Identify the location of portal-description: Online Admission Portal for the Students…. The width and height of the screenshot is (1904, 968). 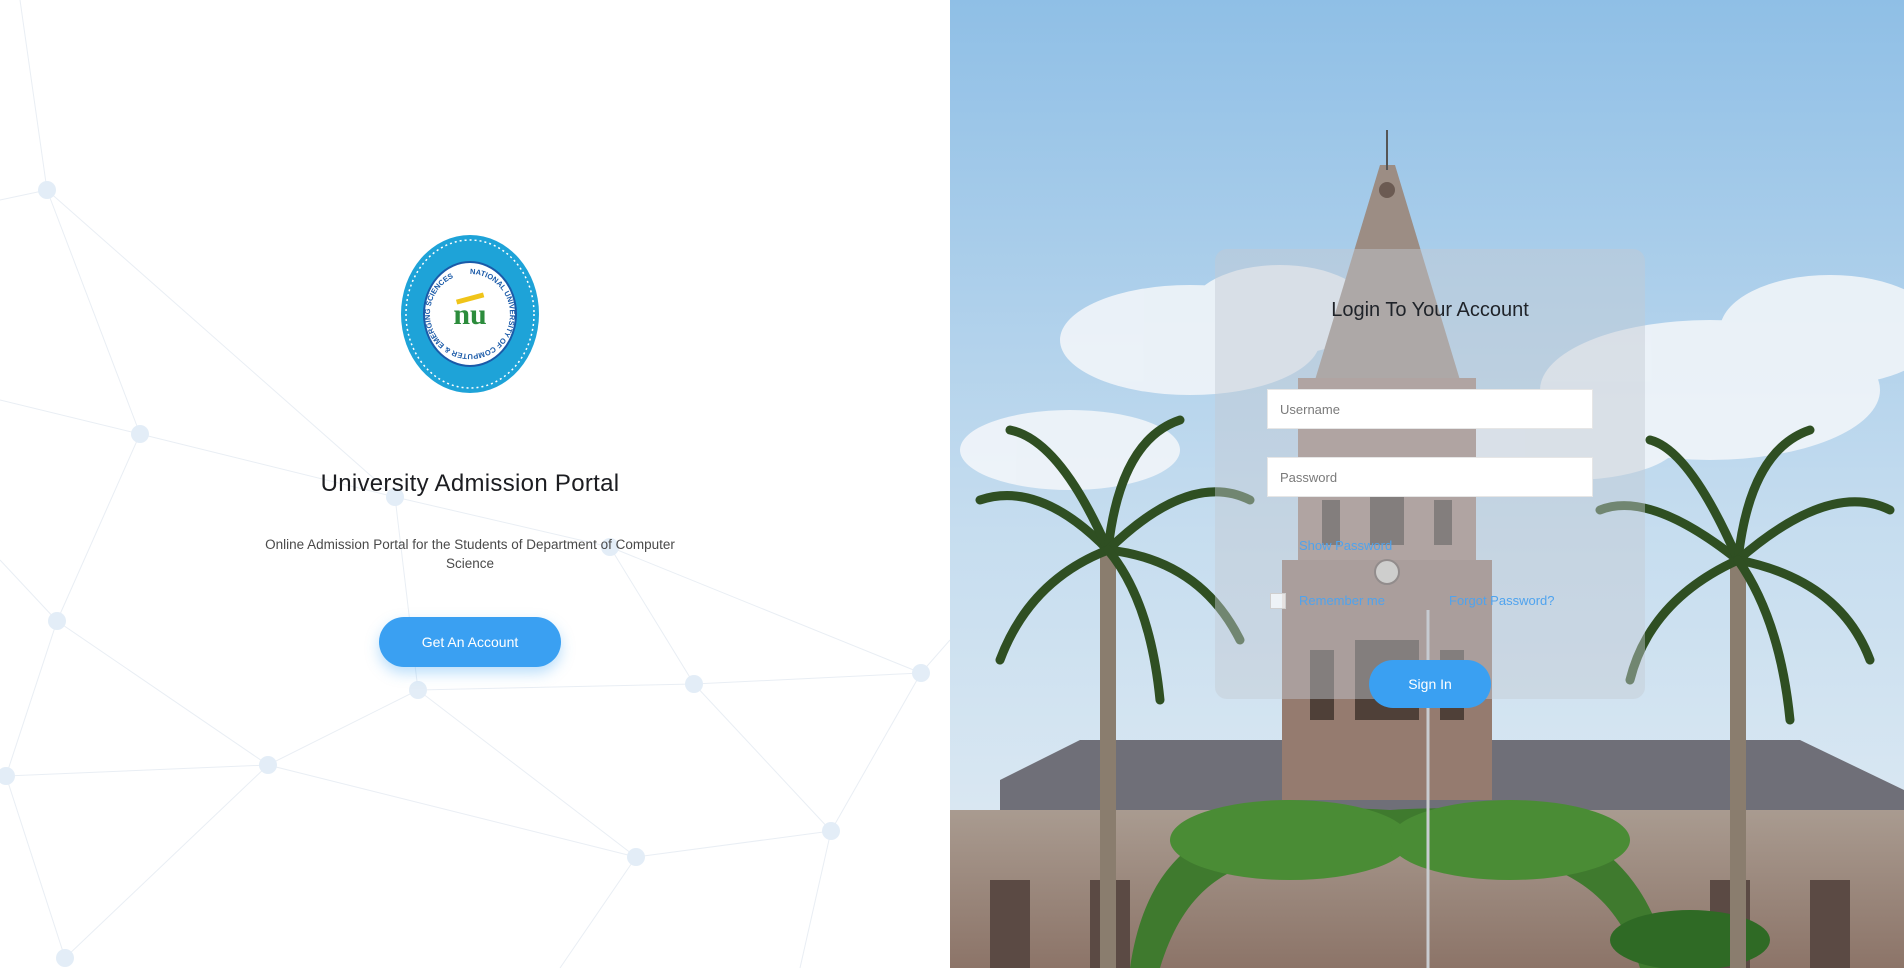
(470, 554).